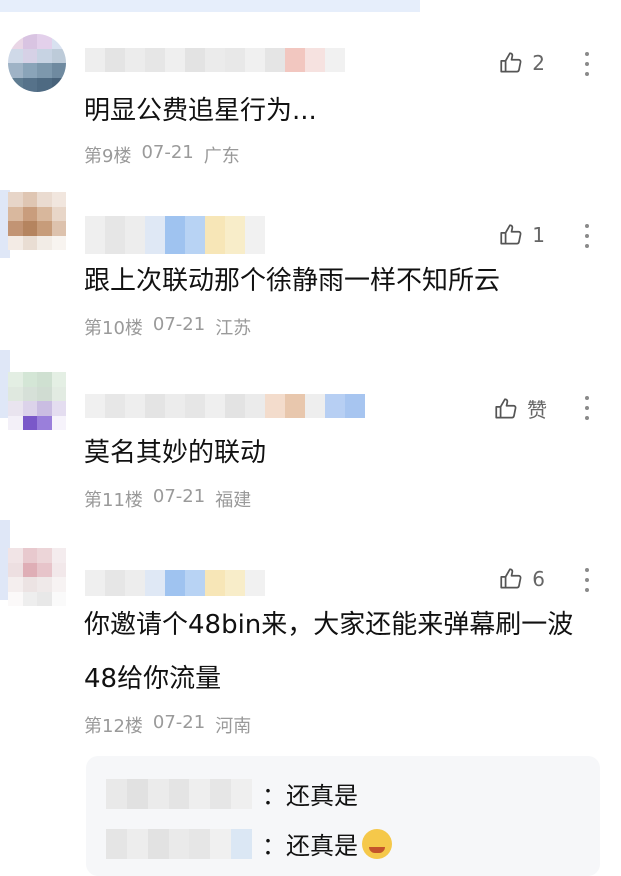 The width and height of the screenshot is (621, 876). I want to click on comment-location: 江苏, so click(233, 328).